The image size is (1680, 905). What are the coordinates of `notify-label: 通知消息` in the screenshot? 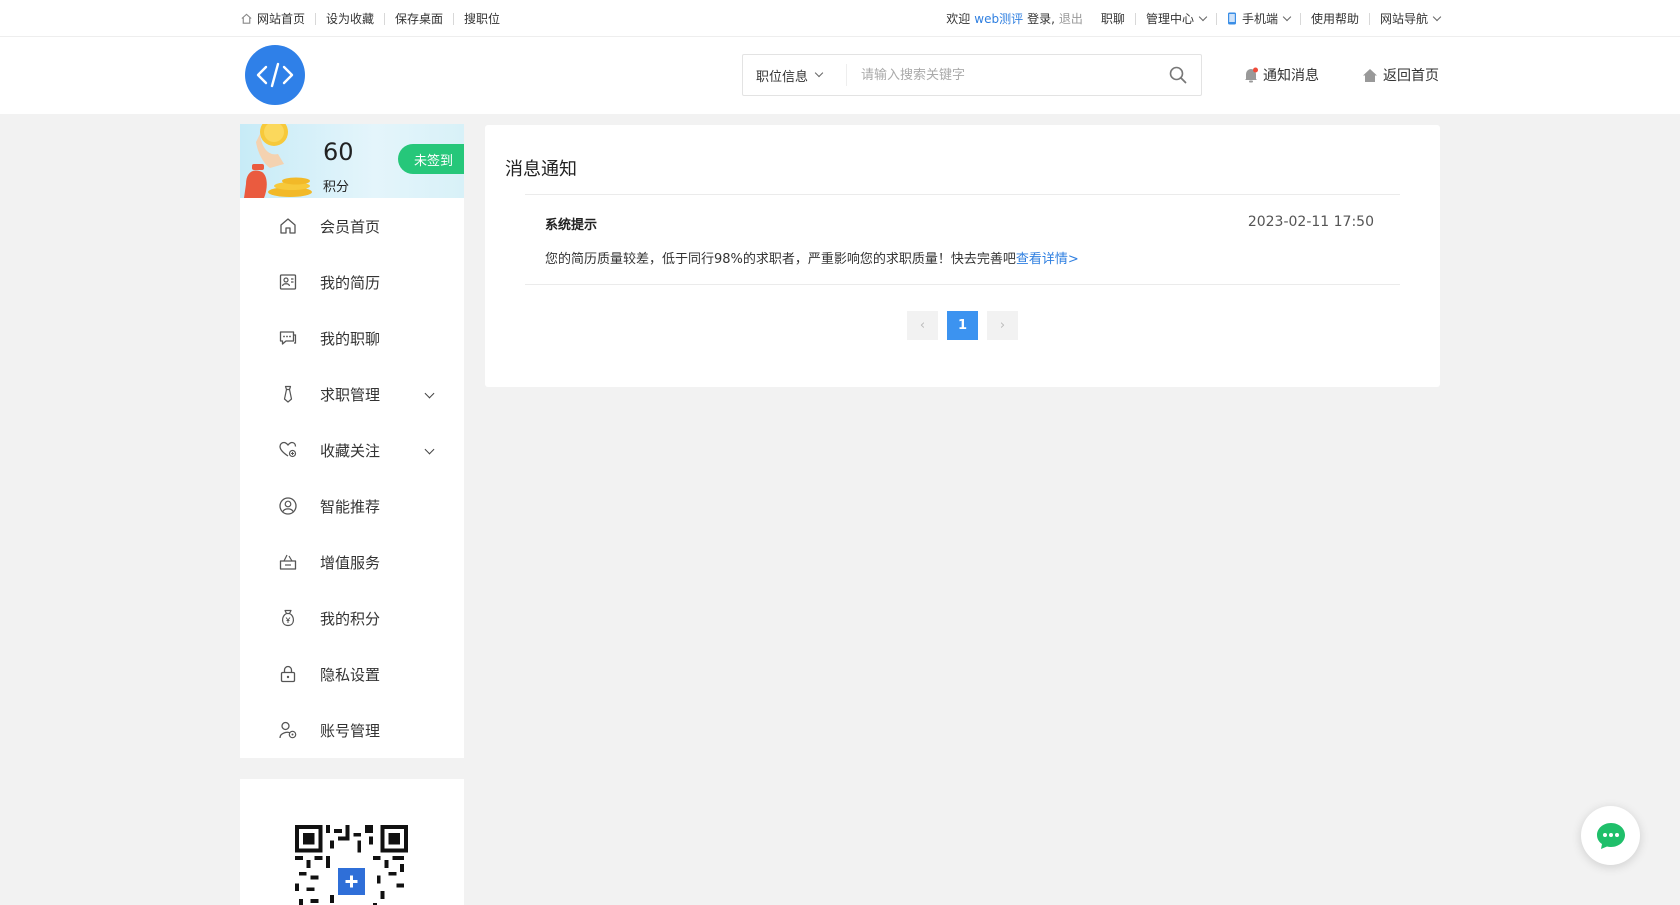 It's located at (1291, 76).